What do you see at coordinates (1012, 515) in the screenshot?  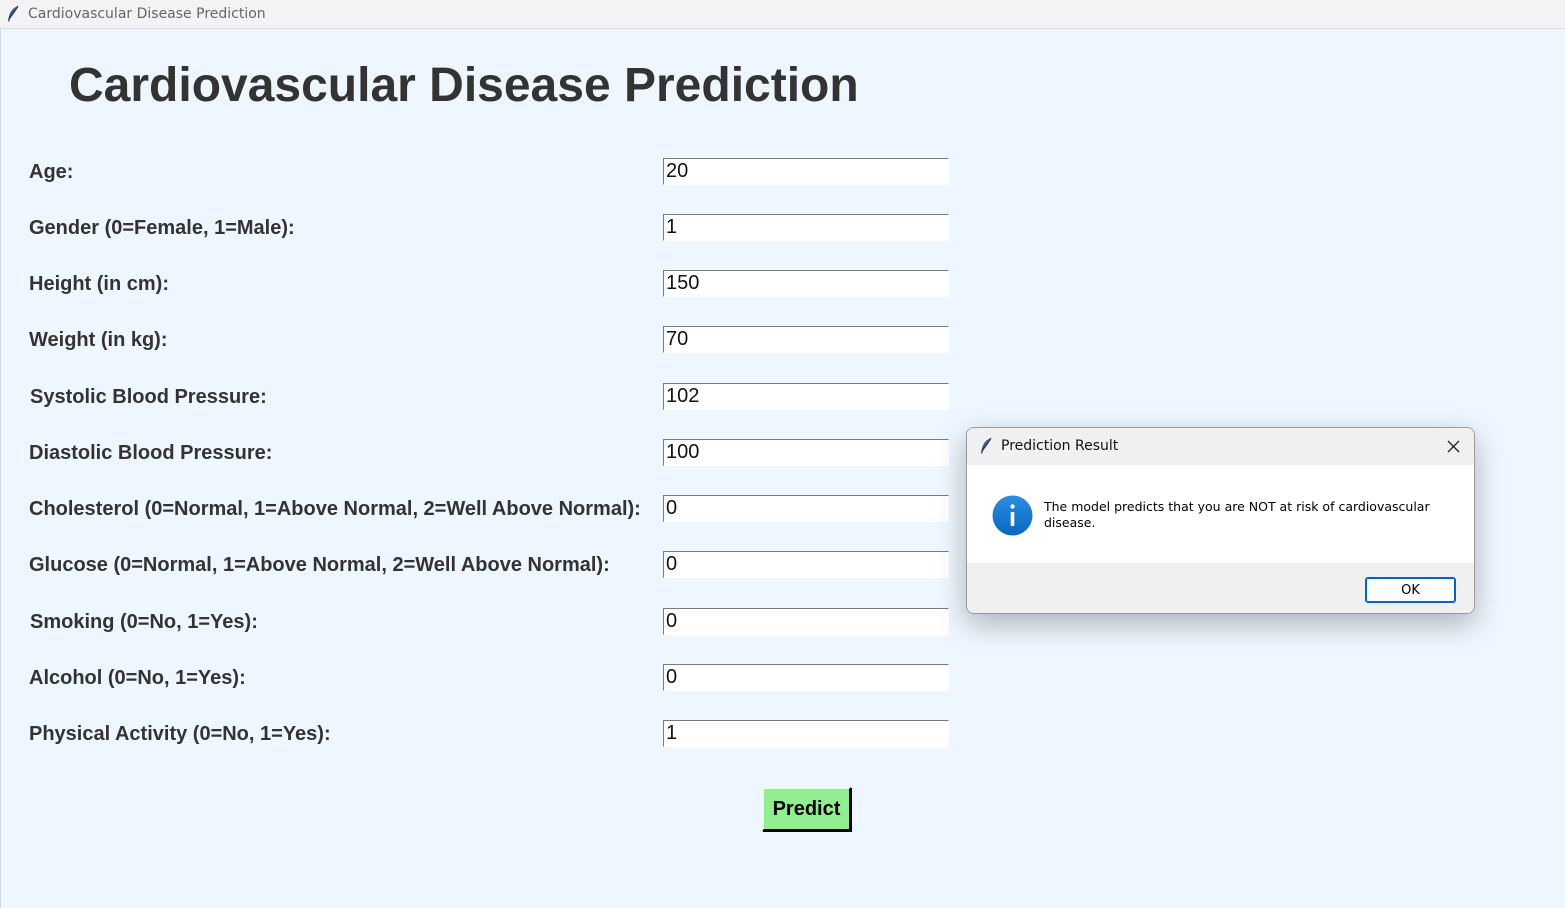 I see `info-icon` at bounding box center [1012, 515].